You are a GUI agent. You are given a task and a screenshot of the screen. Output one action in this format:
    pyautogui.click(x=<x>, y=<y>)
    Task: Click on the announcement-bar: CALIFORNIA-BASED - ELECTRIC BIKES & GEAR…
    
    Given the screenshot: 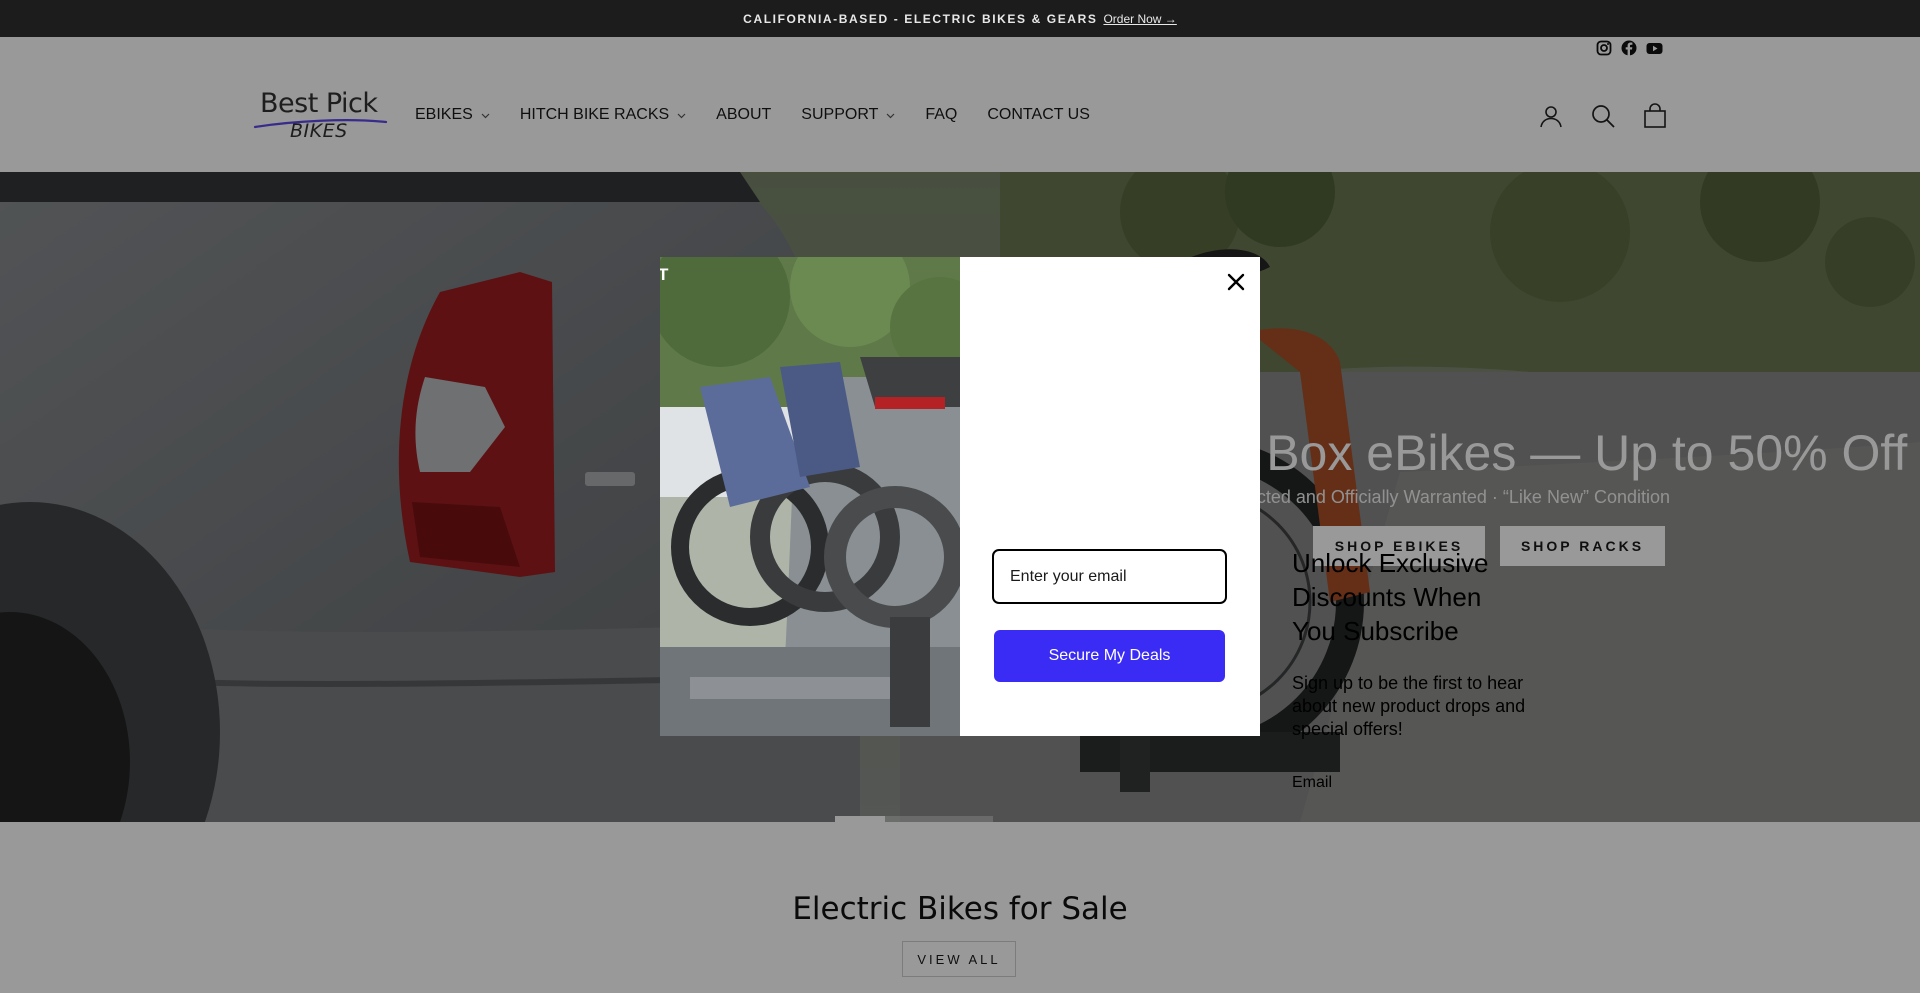 What is the action you would take?
    pyautogui.click(x=960, y=18)
    